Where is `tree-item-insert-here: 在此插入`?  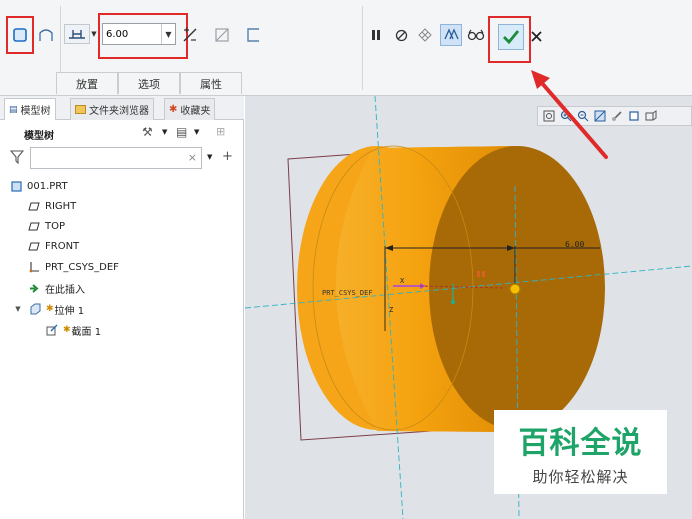 tree-item-insert-here: 在此插入 is located at coordinates (56, 288).